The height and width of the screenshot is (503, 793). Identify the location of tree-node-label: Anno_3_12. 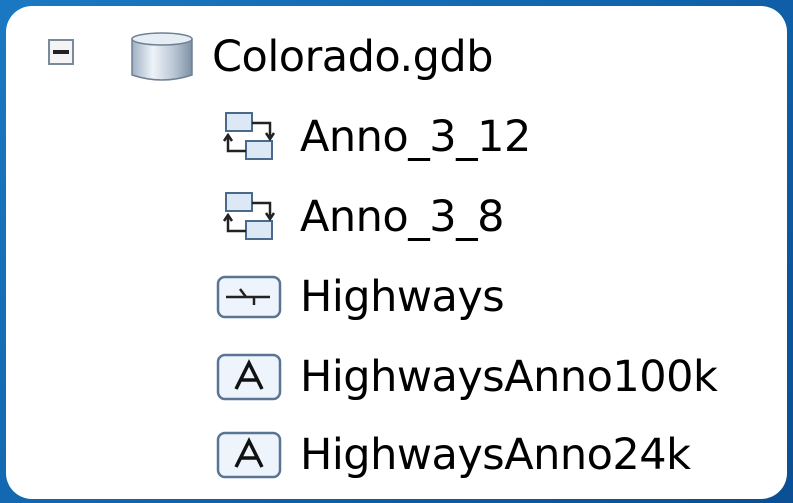
(415, 136).